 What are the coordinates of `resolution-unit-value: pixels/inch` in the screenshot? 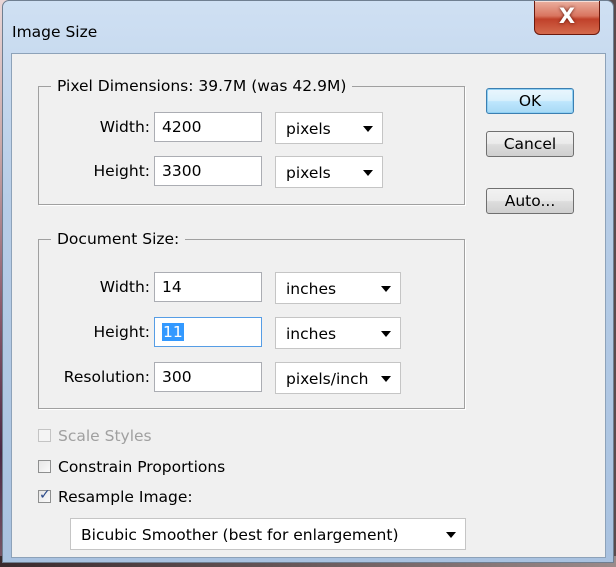 It's located at (327, 379).